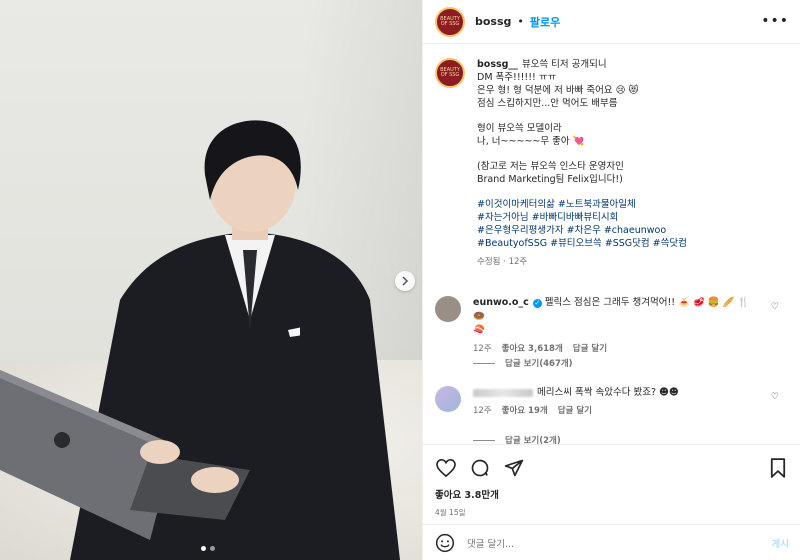 The height and width of the screenshot is (560, 800). Describe the element at coordinates (480, 468) in the screenshot. I see `comment-icon` at that location.